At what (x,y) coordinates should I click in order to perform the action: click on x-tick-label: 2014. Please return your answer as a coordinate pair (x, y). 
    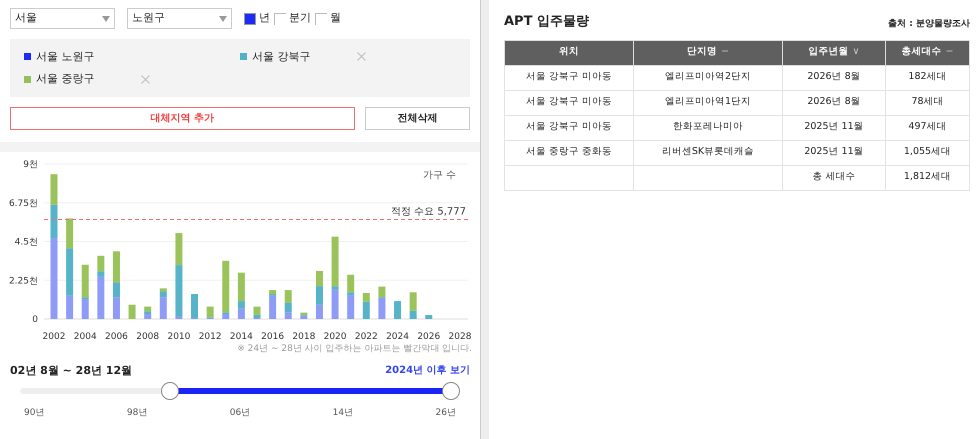
    Looking at the image, I should click on (241, 337).